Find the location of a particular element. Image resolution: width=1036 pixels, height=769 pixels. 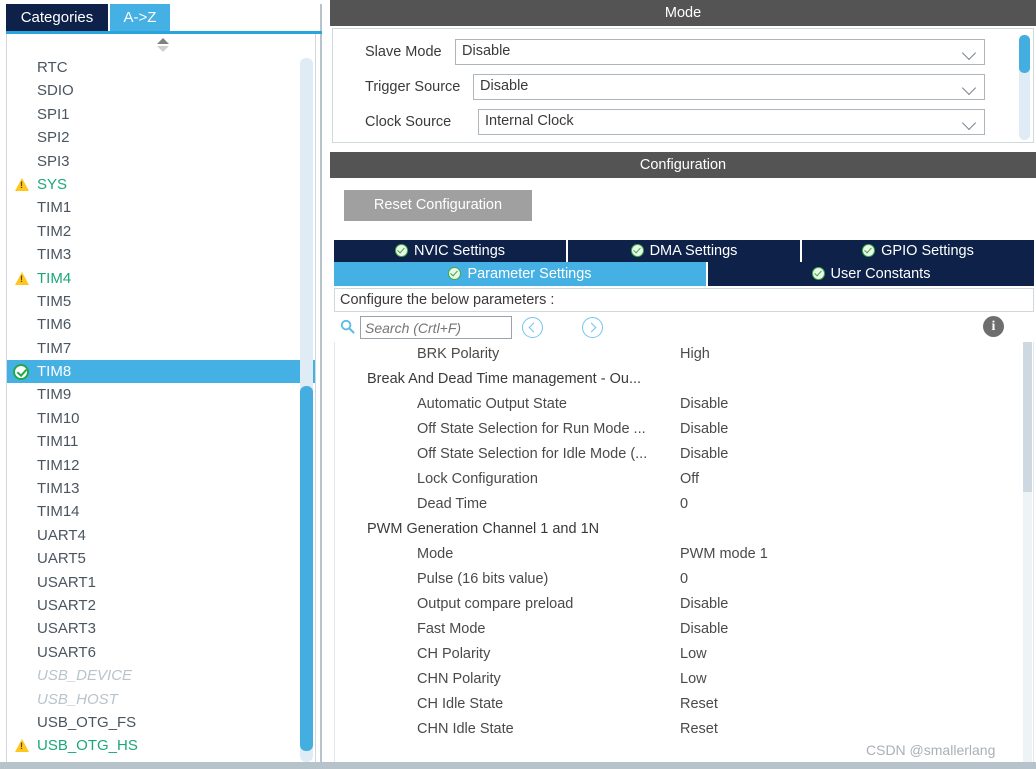

sidebar-item-sys: SYS is located at coordinates (161, 184).